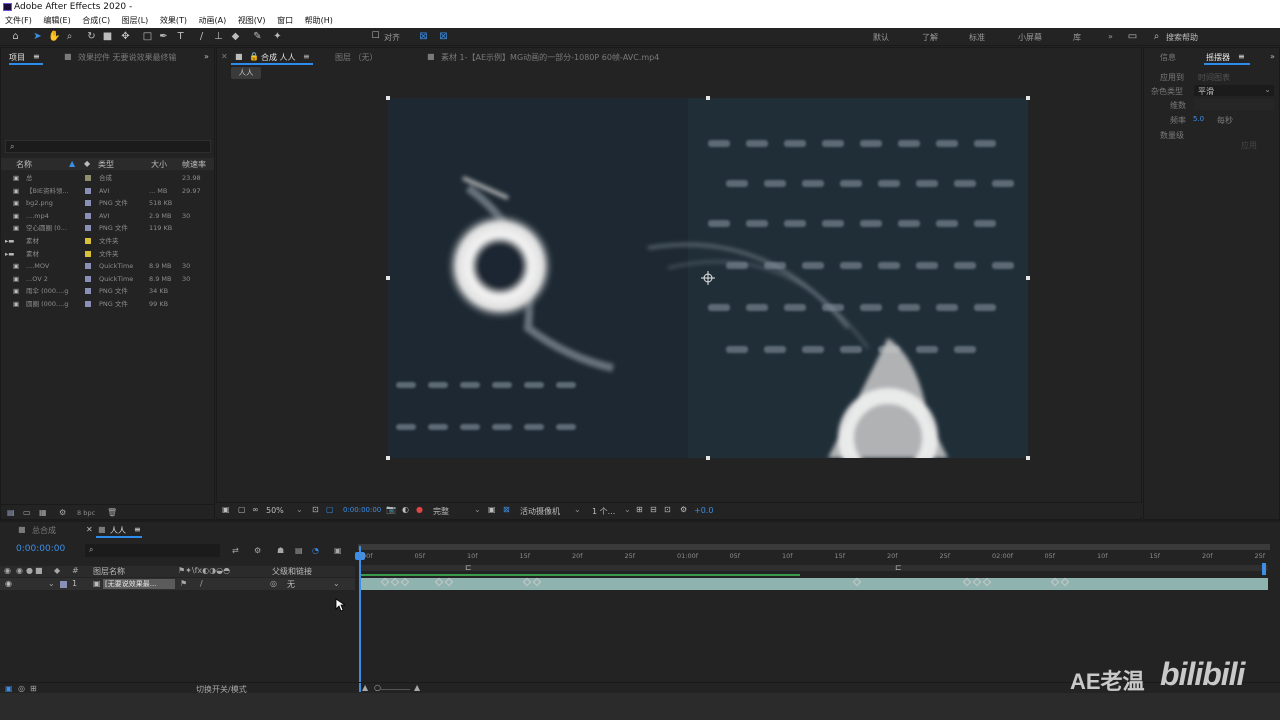  What do you see at coordinates (69, 36) in the screenshot?
I see `zoom-tool-icon: ⌕` at bounding box center [69, 36].